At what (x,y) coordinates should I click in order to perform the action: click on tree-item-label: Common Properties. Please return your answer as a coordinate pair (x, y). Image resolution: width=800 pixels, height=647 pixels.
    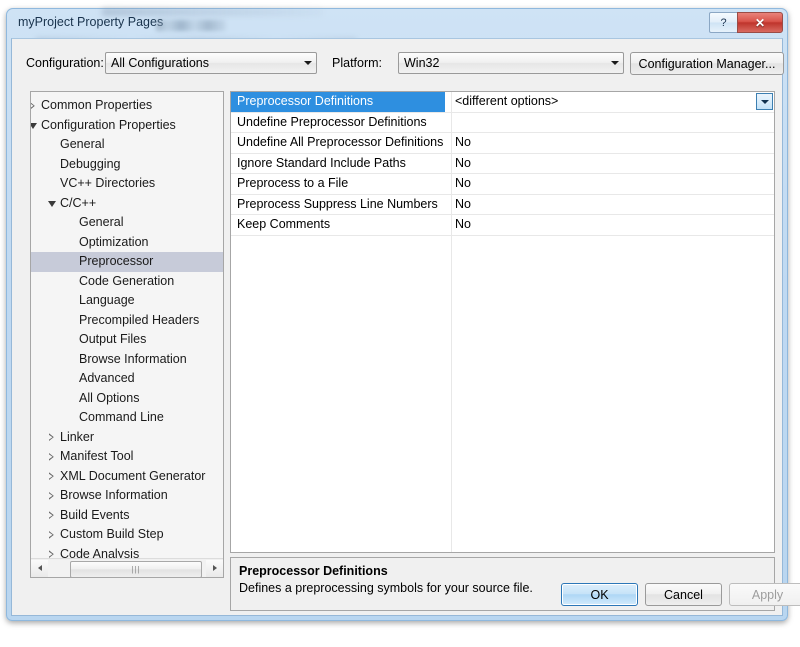
    Looking at the image, I should click on (97, 105).